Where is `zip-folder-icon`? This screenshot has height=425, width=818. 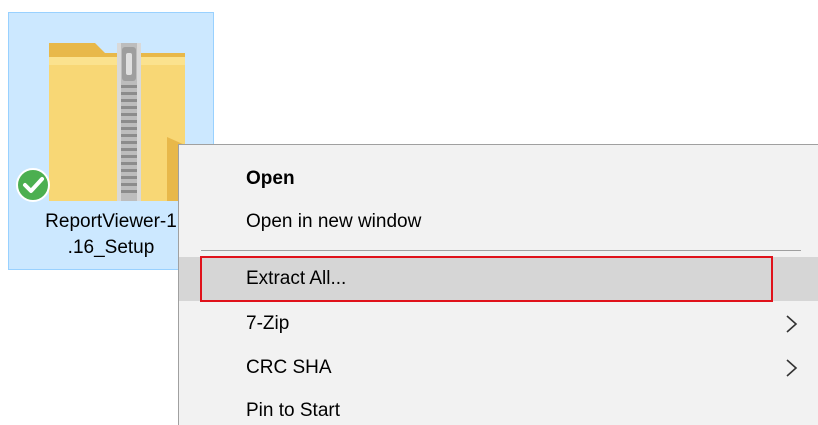 zip-folder-icon is located at coordinates (117, 117).